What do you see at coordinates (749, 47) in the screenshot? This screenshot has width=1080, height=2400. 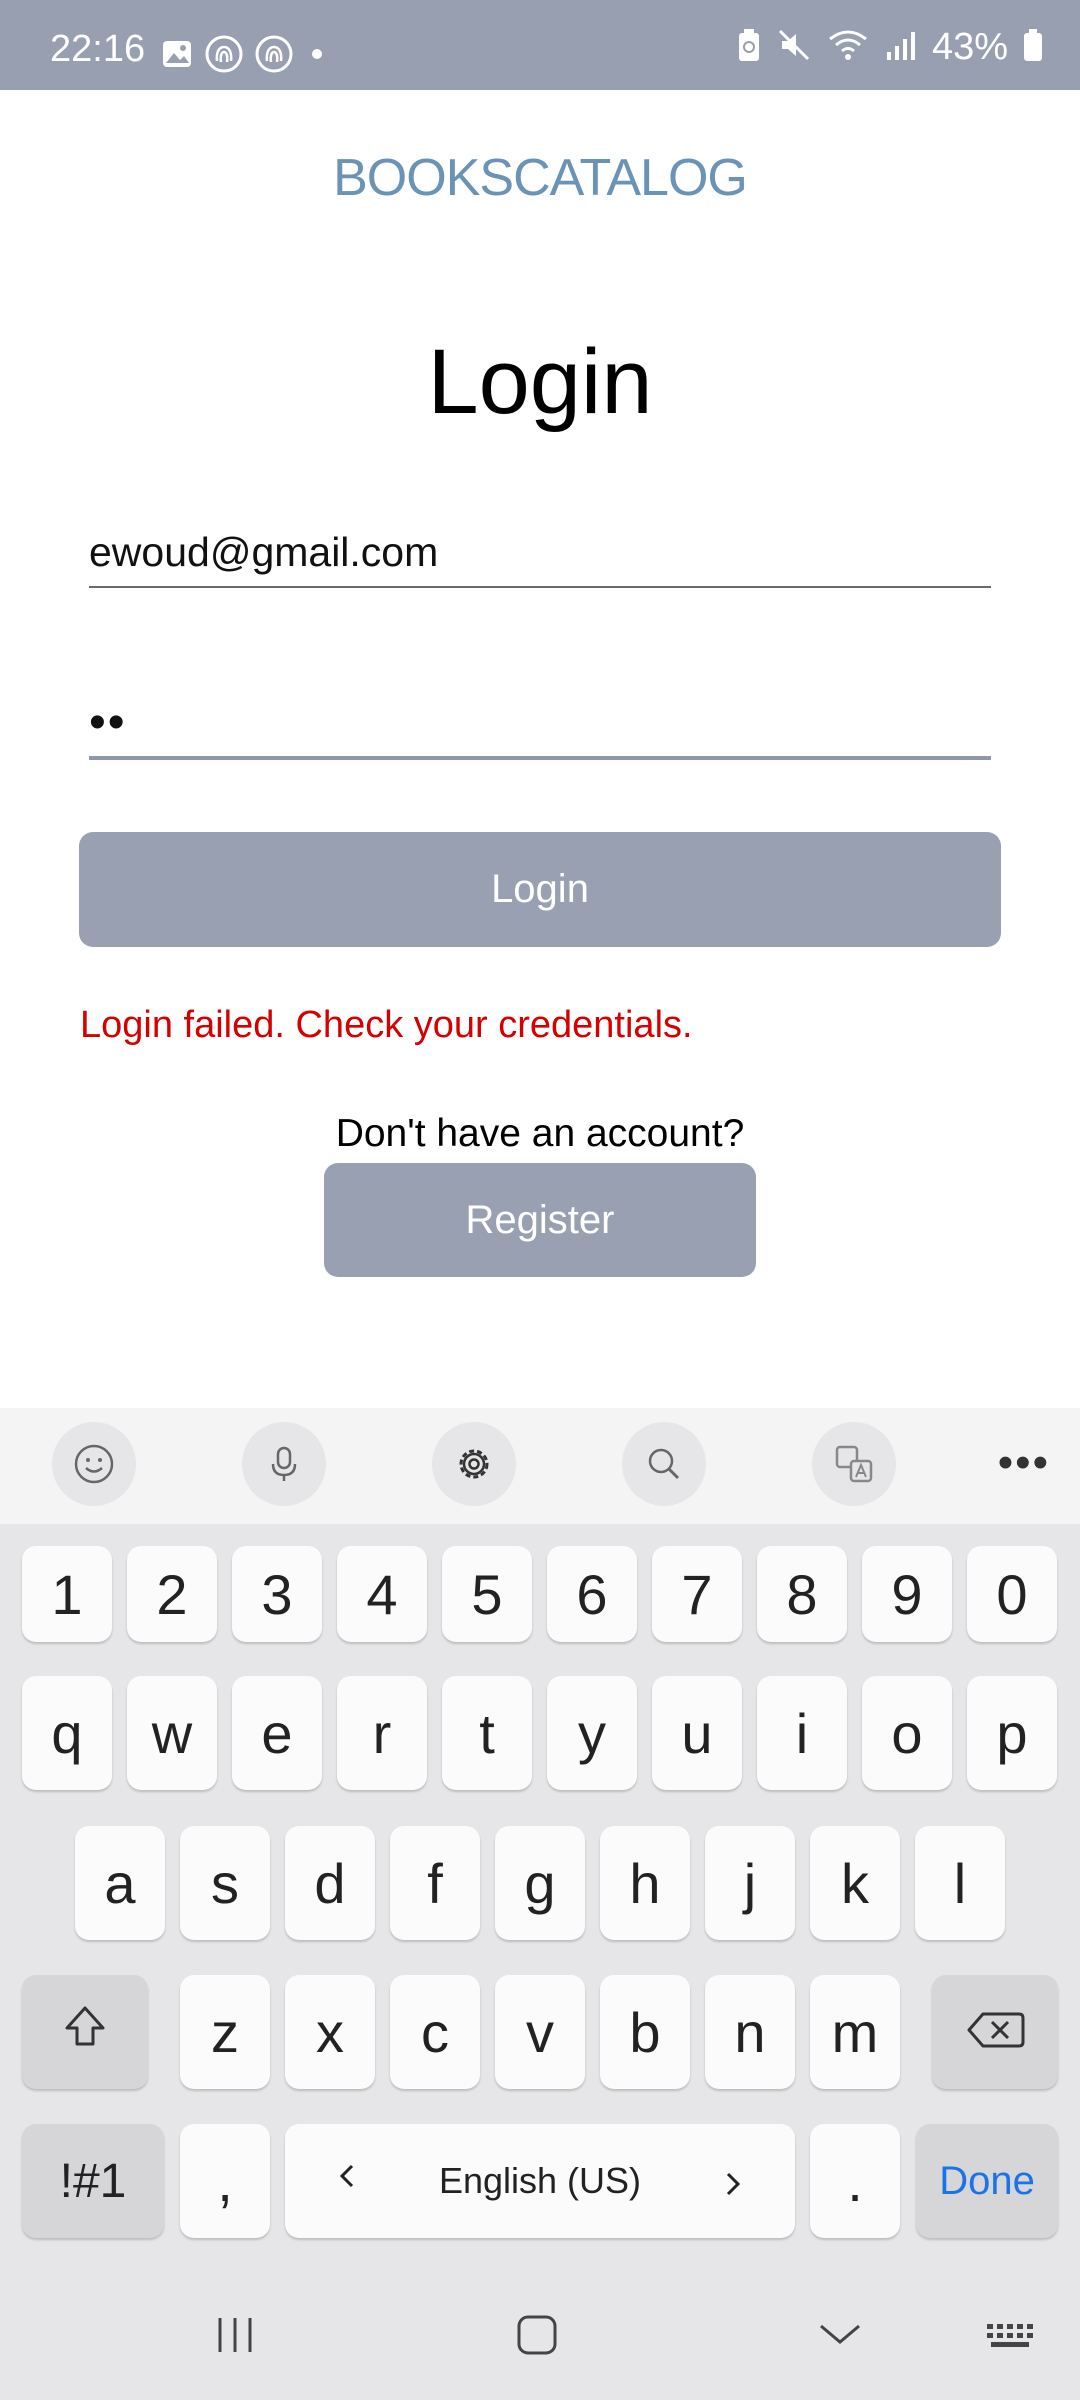 I see `battery-saver-icon` at bounding box center [749, 47].